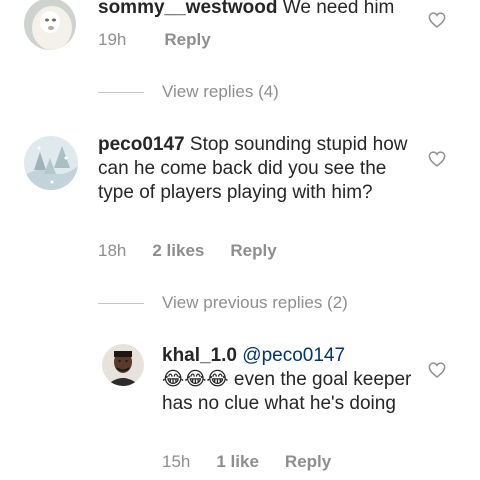  I want to click on white-lion-avatar, so click(50, 25).